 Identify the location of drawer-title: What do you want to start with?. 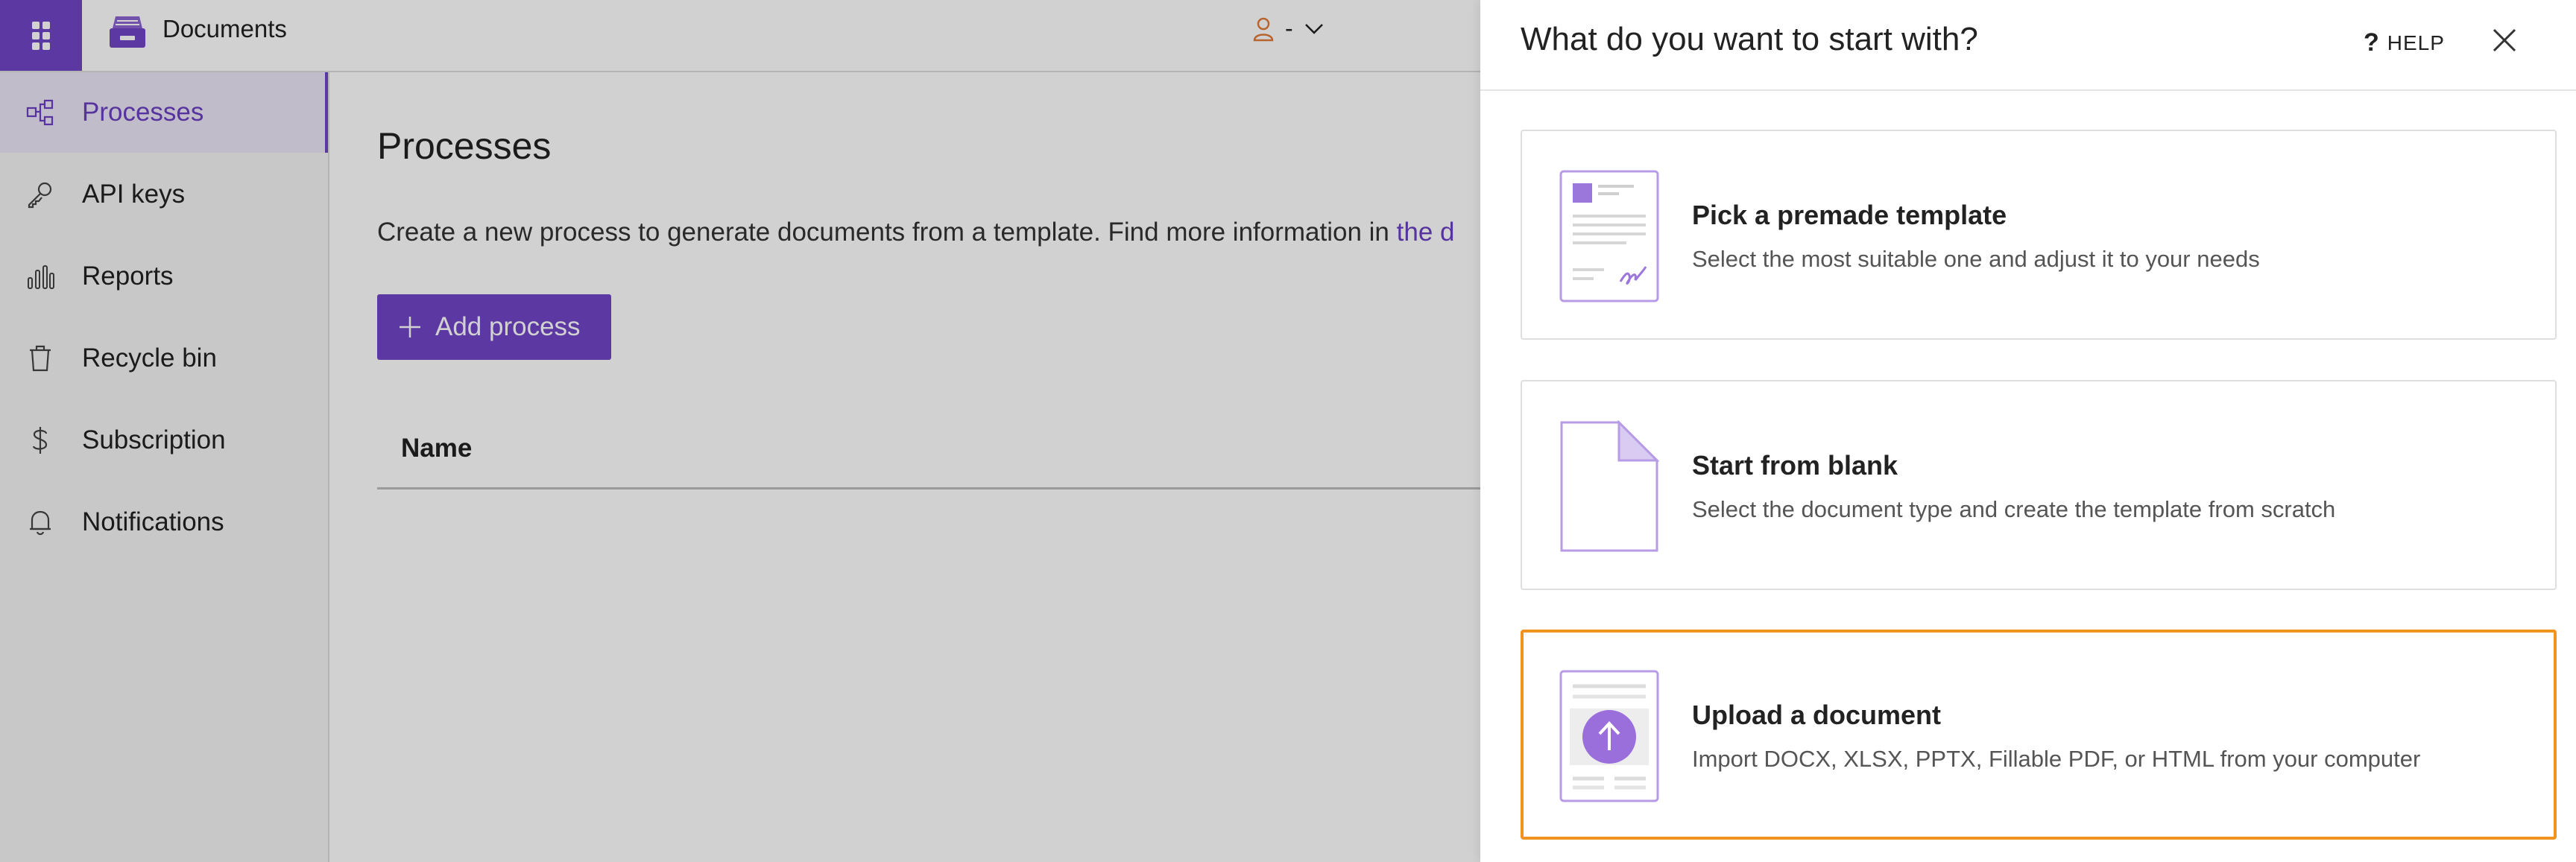
(1749, 39).